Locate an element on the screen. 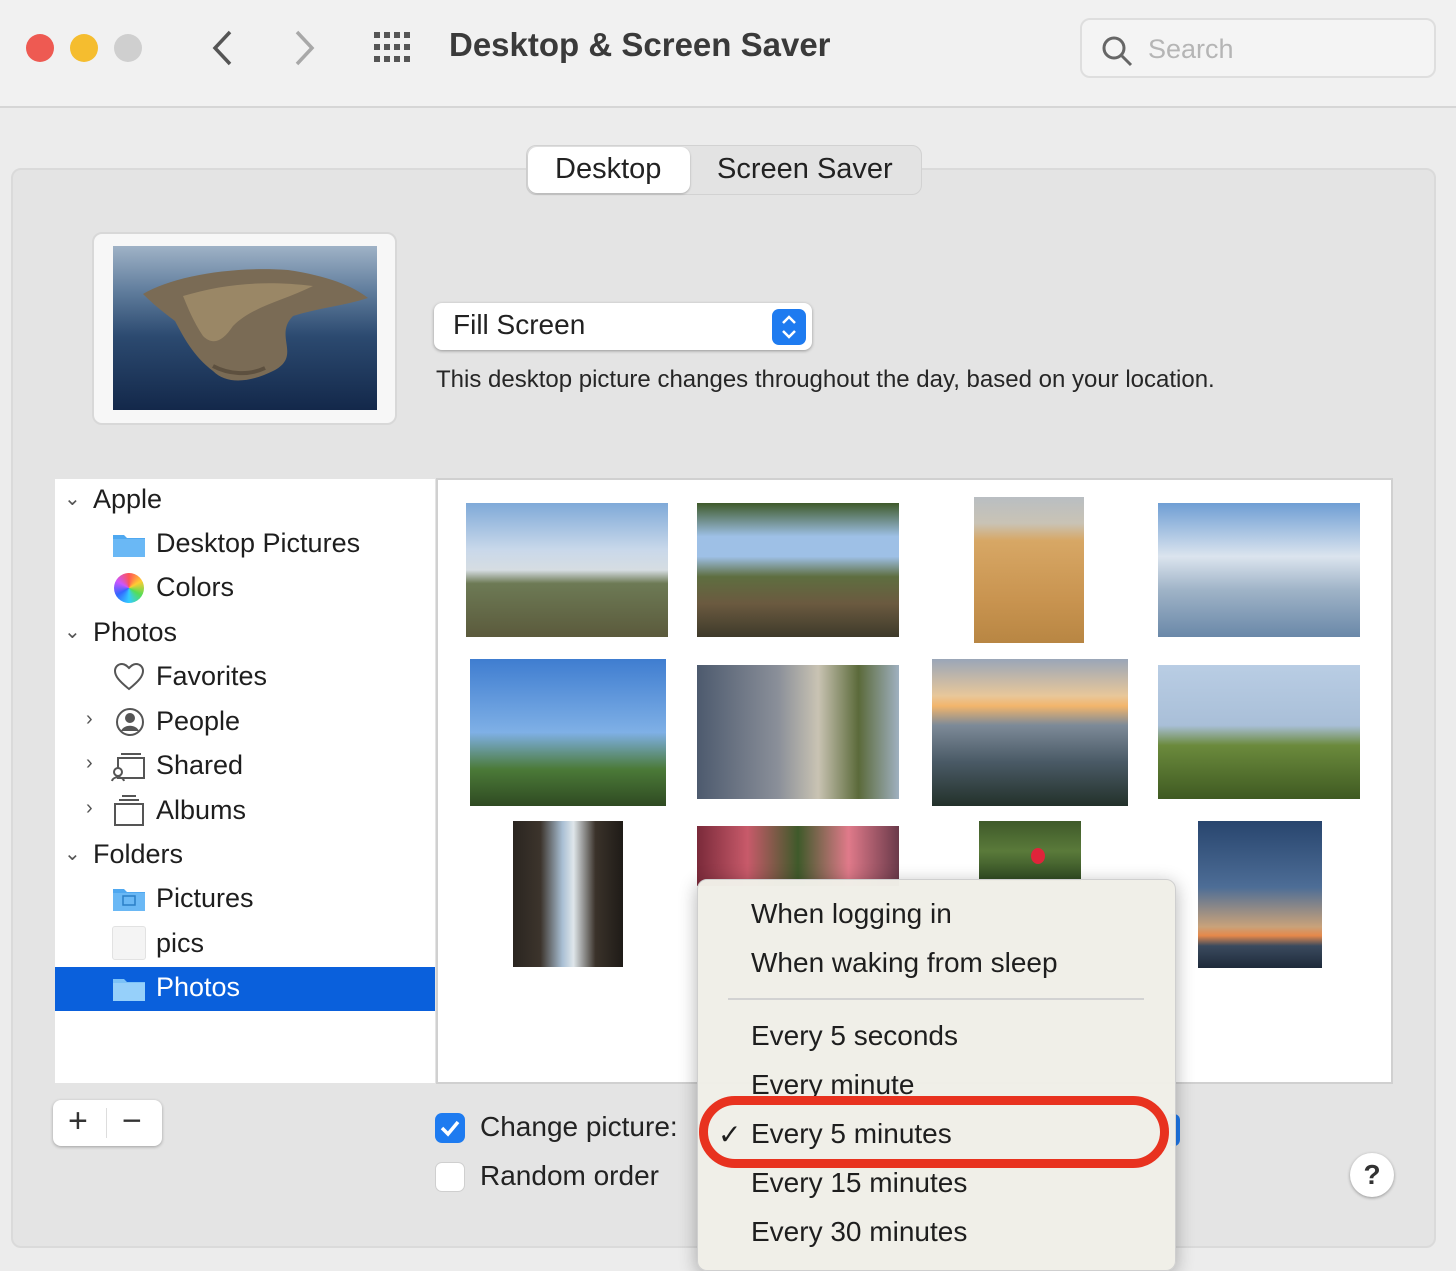  search-input: Search is located at coordinates (1191, 49).